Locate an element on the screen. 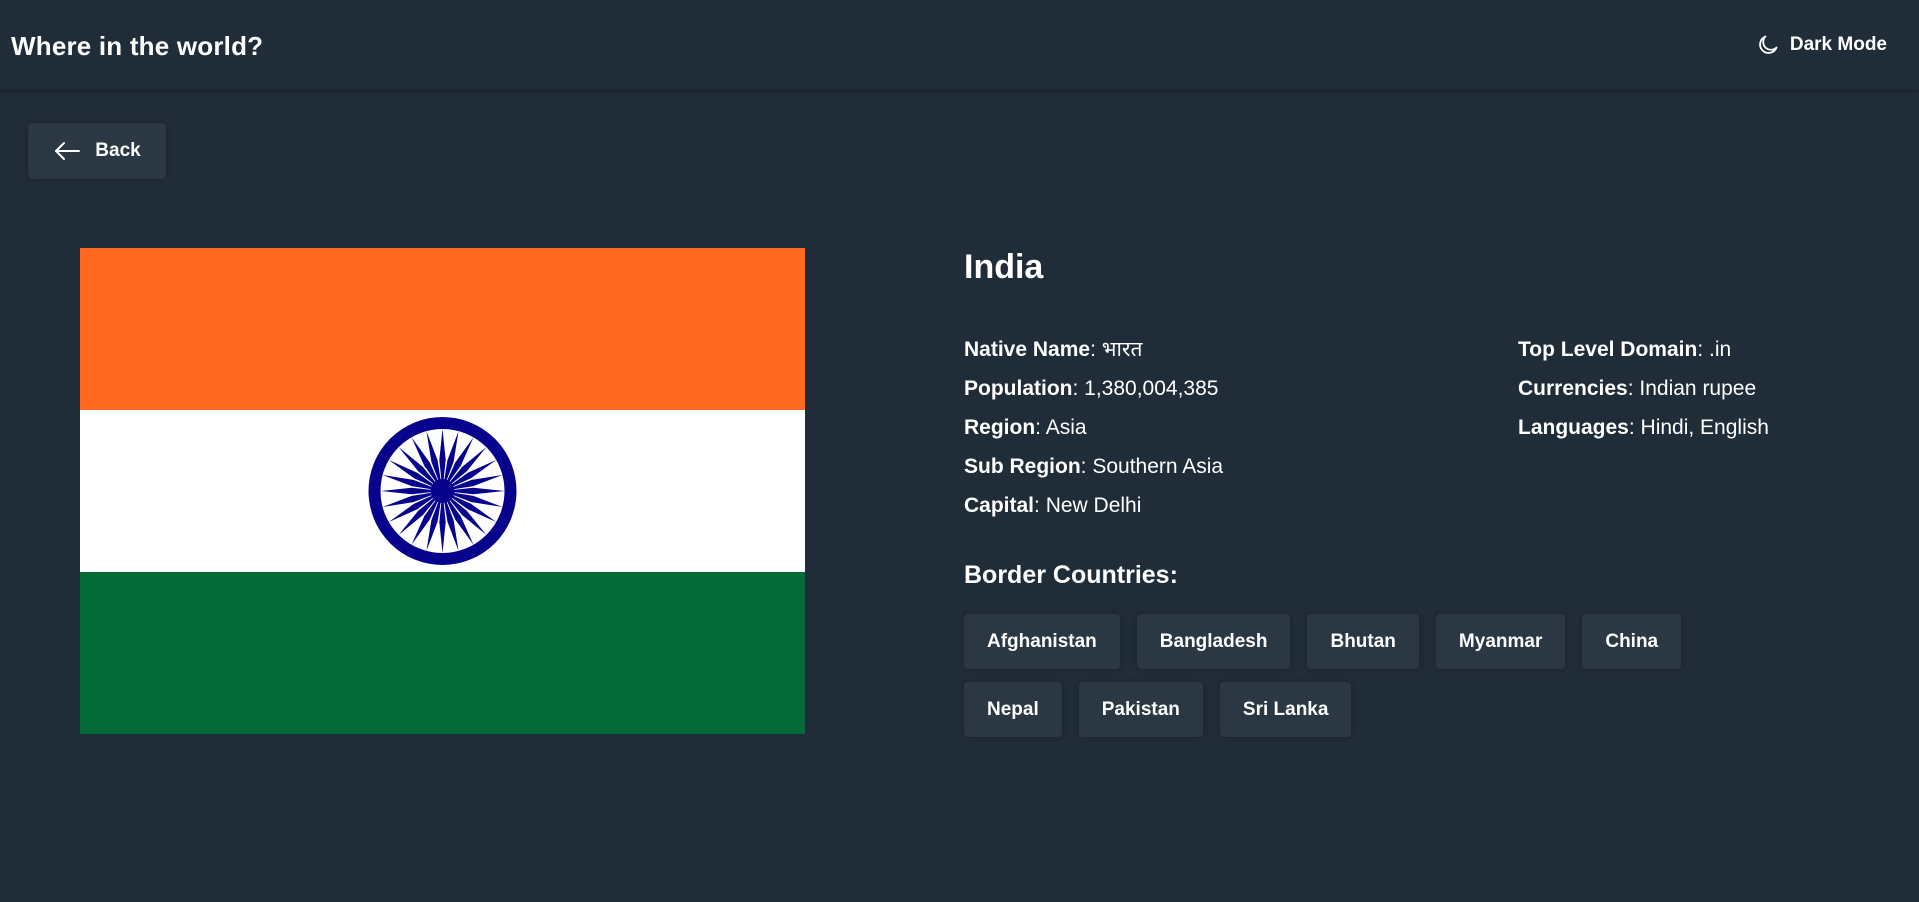 The image size is (1919, 902). sub-region-row: Sub Region: Southern Asia is located at coordinates (1094, 466).